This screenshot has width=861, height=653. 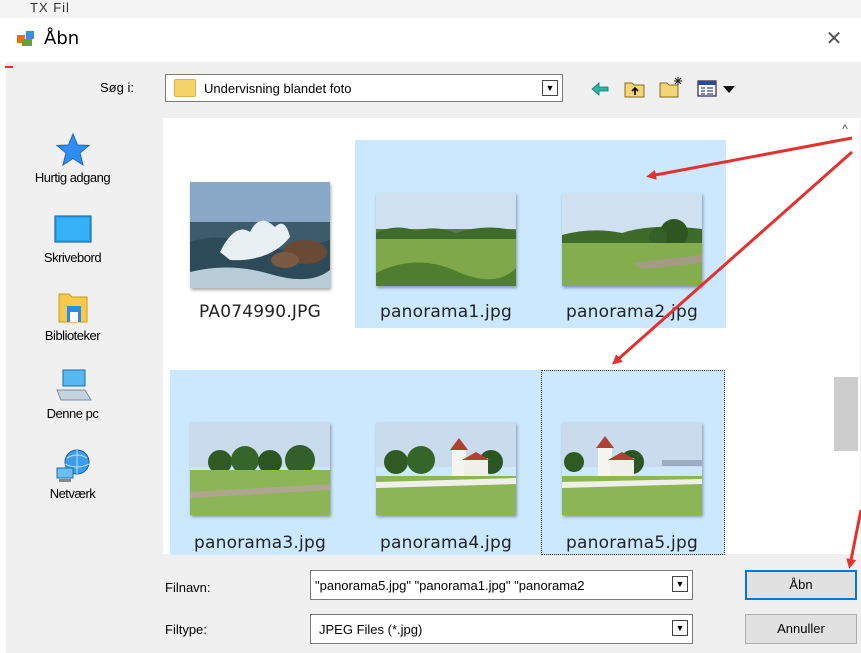 I want to click on computer-icon, so click(x=73, y=386).